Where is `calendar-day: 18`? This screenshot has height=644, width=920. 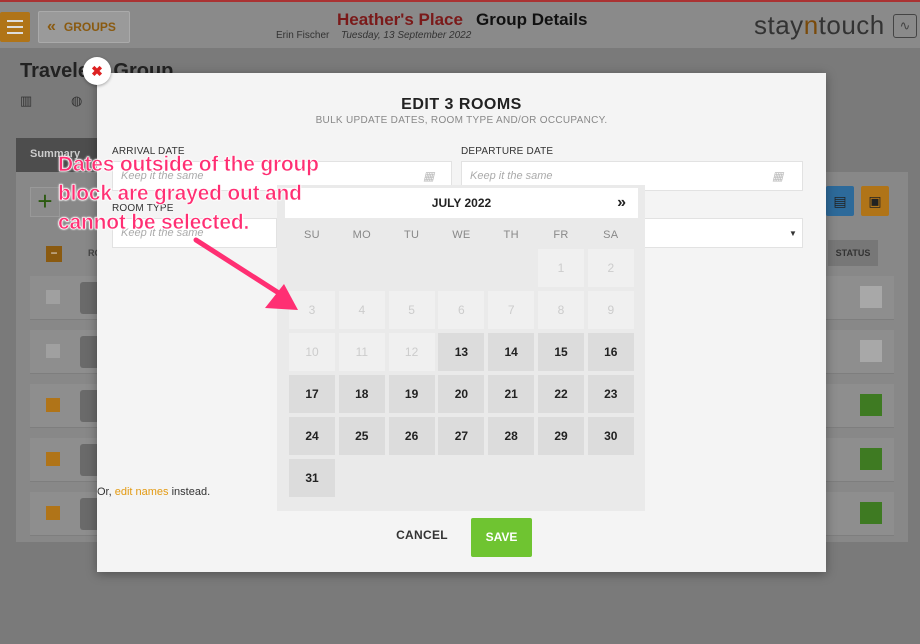
calendar-day: 18 is located at coordinates (361, 394).